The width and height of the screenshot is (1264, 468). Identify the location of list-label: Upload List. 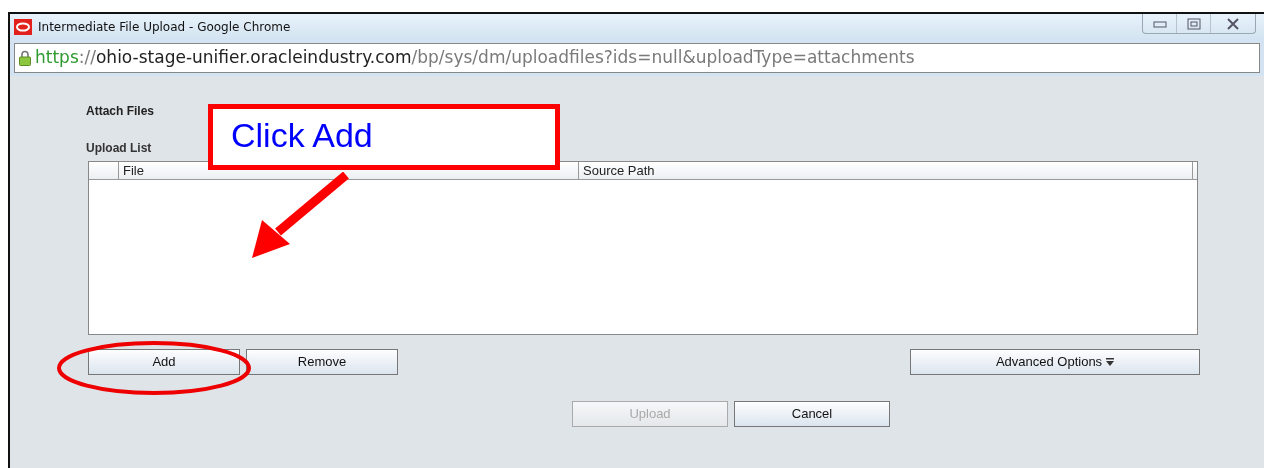
(119, 148).